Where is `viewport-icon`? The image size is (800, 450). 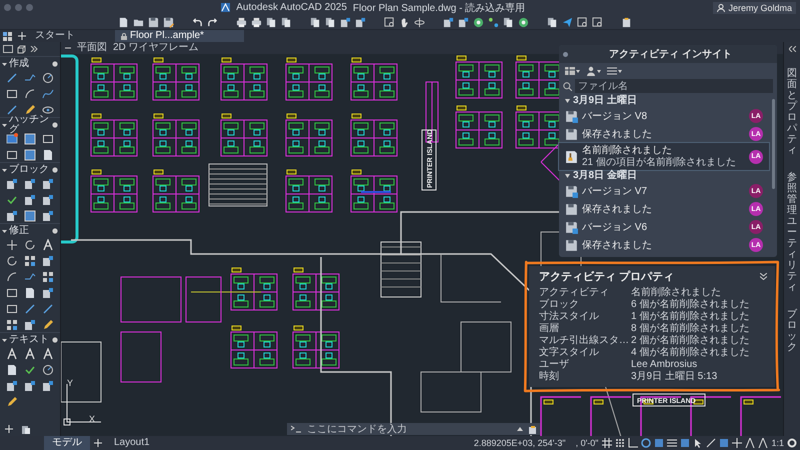
viewport-icon is located at coordinates (8, 49).